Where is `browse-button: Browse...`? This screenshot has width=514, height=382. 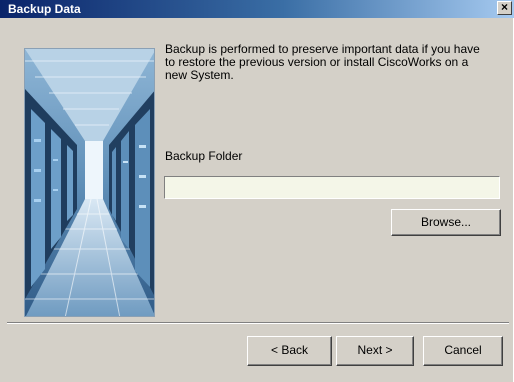 browse-button: Browse... is located at coordinates (446, 222).